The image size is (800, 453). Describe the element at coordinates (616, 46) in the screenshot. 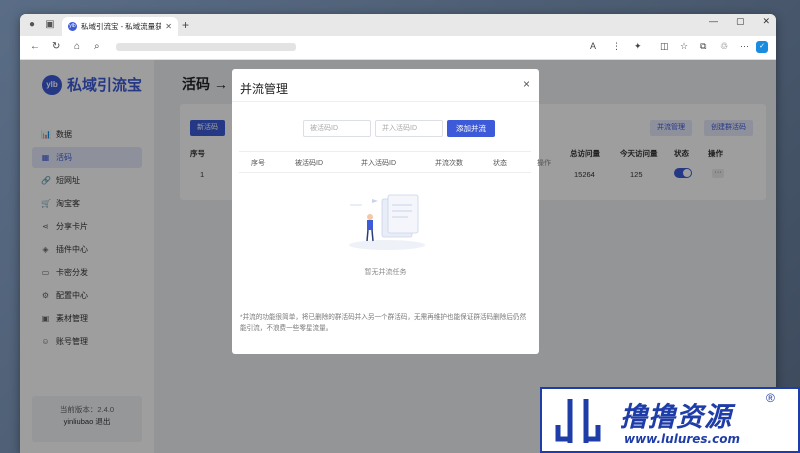

I see `translate-icon: ⋮` at that location.